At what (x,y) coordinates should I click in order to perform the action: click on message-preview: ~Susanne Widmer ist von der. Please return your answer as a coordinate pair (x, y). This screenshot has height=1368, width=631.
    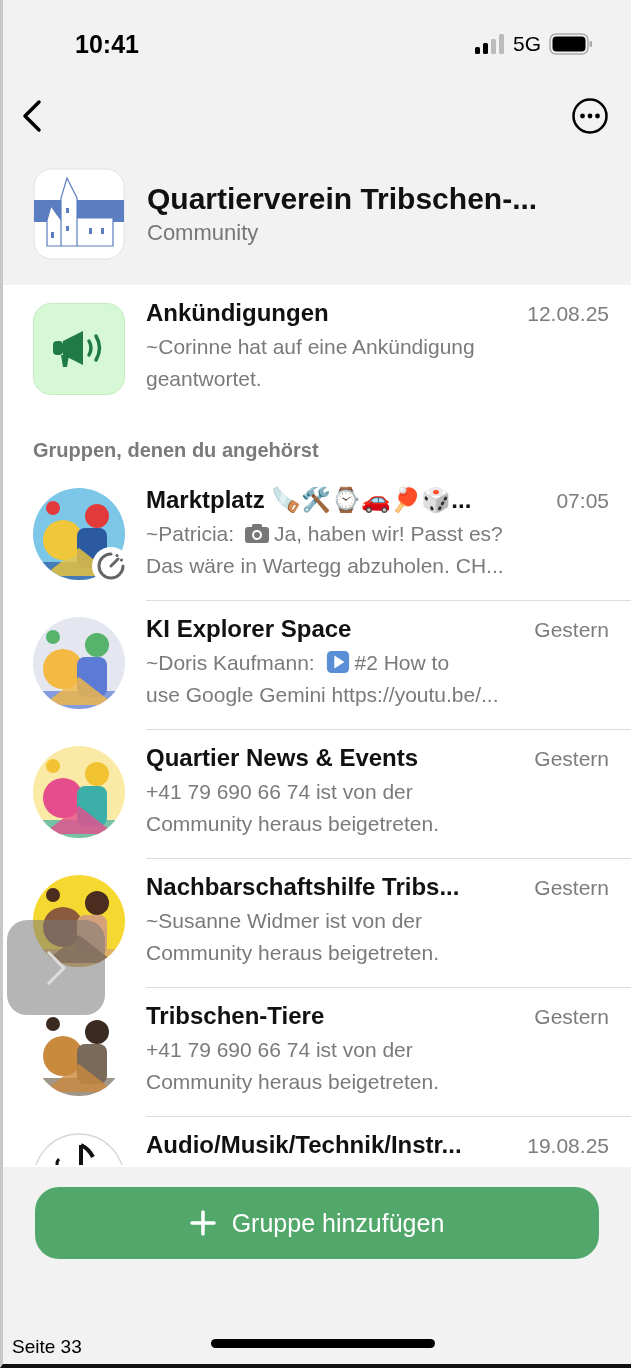
    Looking at the image, I should click on (284, 920).